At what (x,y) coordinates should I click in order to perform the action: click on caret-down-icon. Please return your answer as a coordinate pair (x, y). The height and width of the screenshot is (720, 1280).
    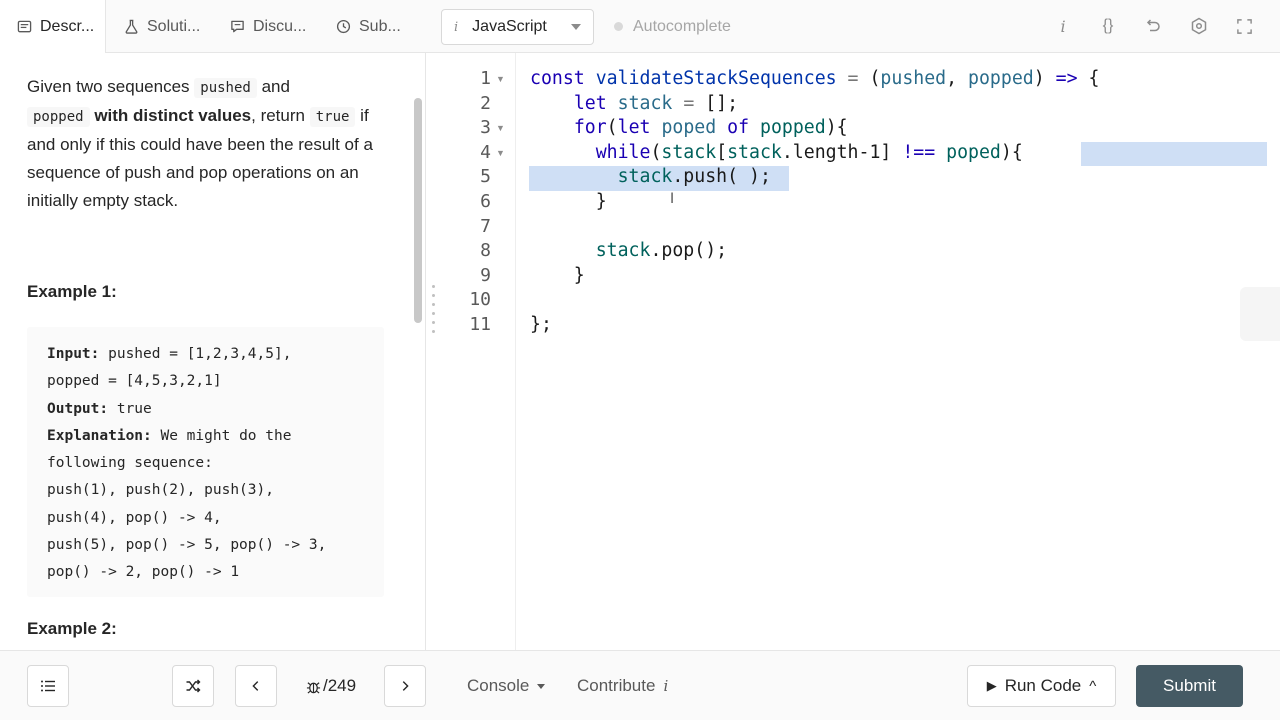
    Looking at the image, I should click on (541, 686).